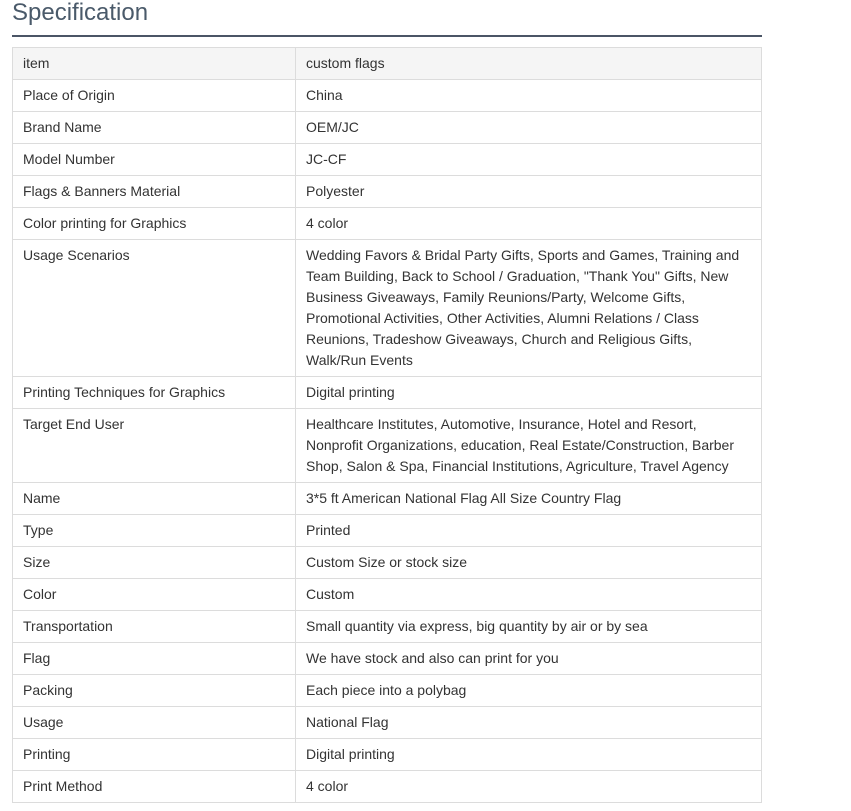  I want to click on table-row: Usage National Flag, so click(387, 722).